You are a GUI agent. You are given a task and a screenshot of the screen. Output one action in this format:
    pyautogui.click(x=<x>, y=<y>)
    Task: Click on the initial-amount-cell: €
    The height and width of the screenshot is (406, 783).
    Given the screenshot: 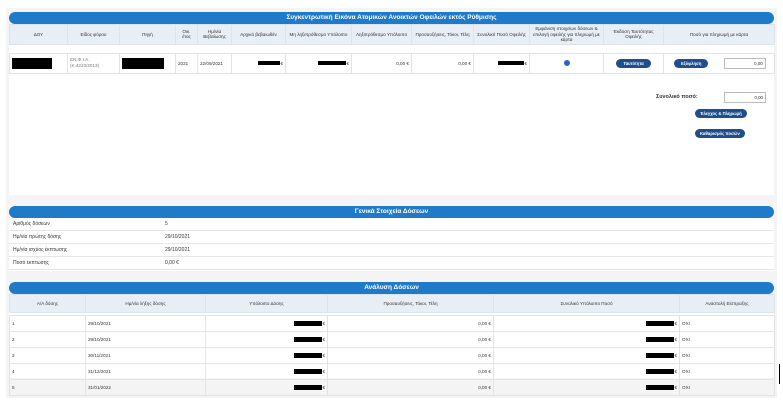 What is the action you would take?
    pyautogui.click(x=258, y=63)
    